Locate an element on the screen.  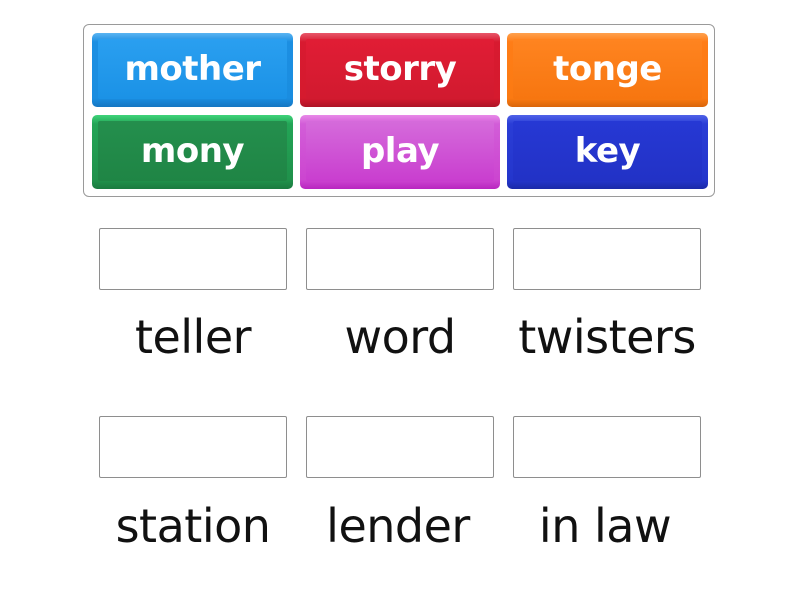
drop-zone-station is located at coordinates (193, 447).